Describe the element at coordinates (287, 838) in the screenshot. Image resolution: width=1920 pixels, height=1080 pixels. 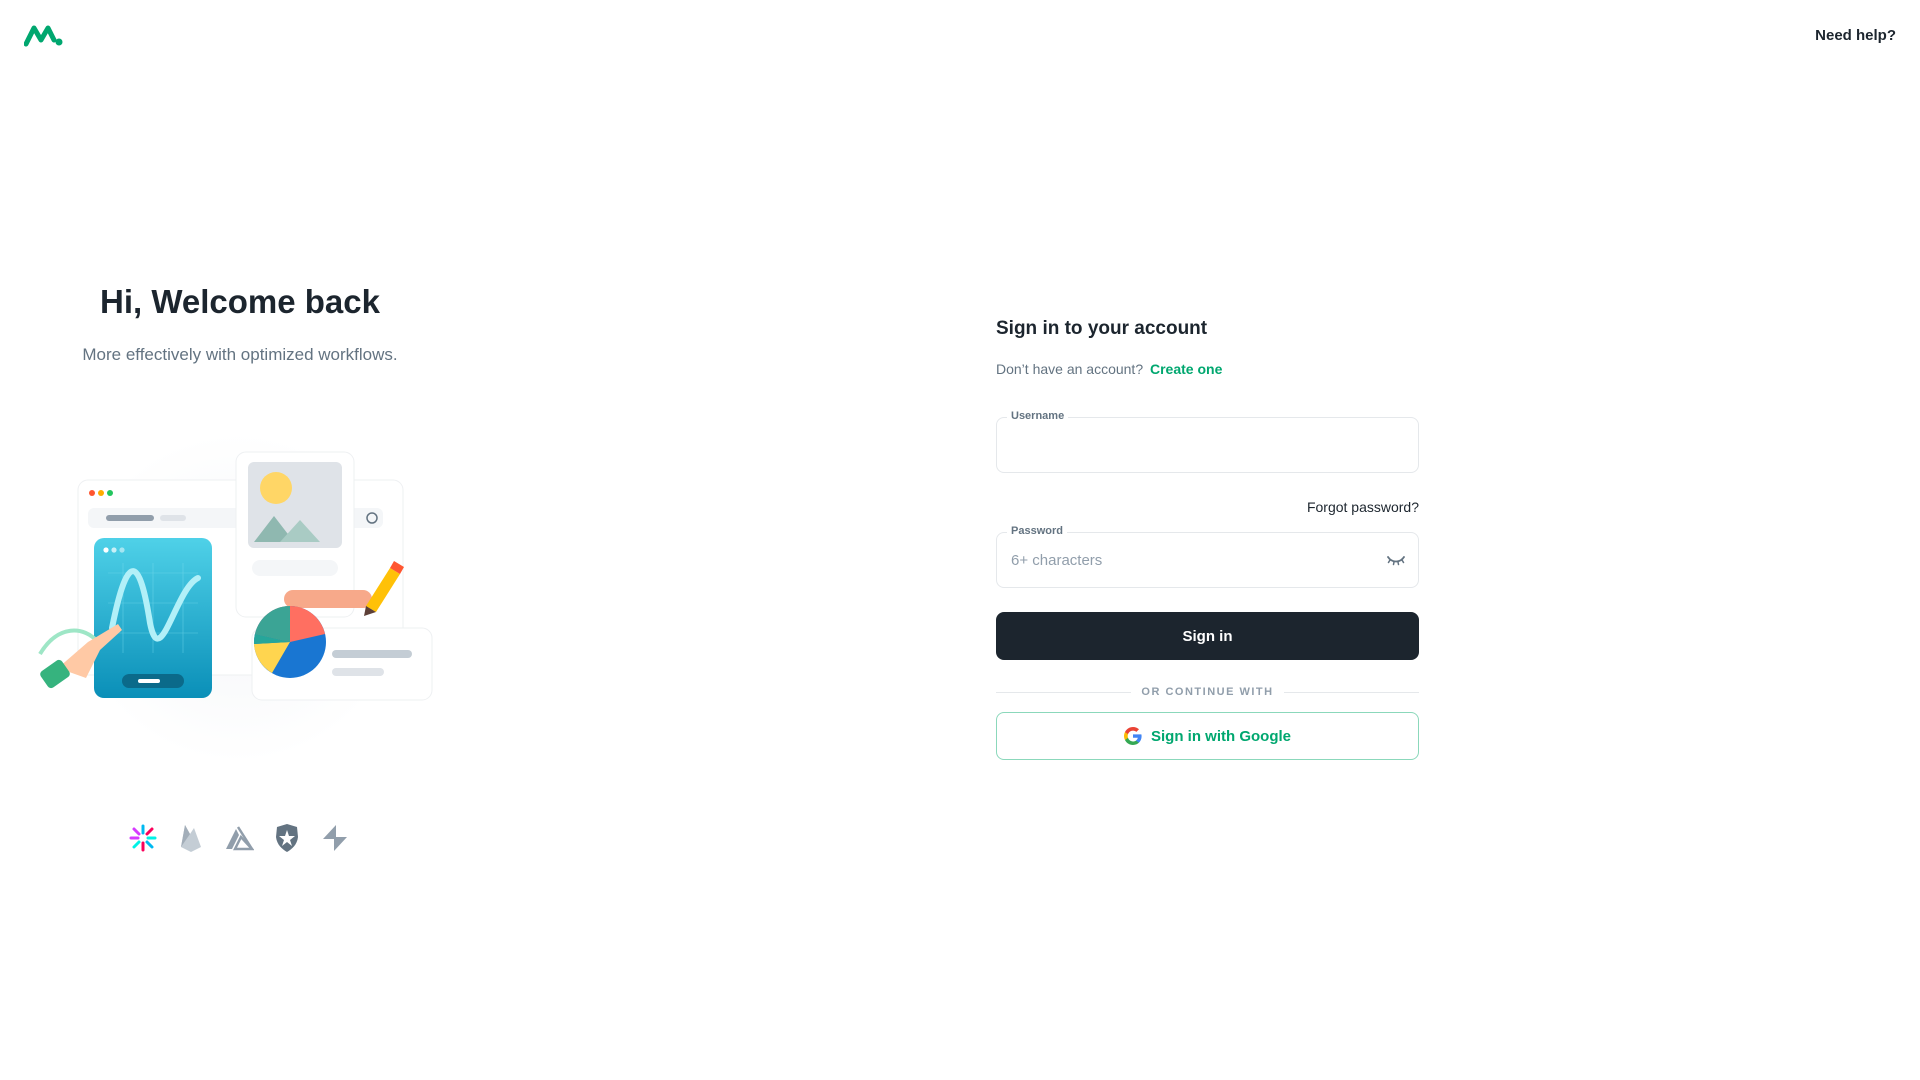
I see `auth0-icon` at that location.